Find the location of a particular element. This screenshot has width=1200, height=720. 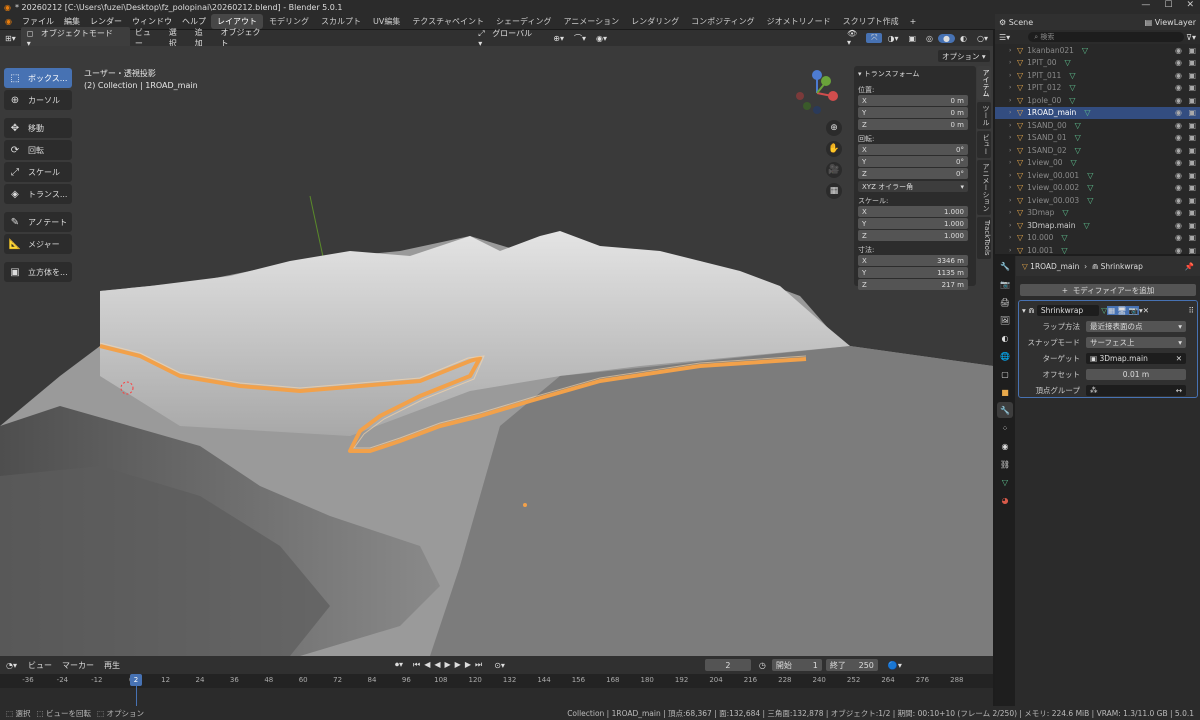

tab-rendering: レンダリング is located at coordinates (655, 21).